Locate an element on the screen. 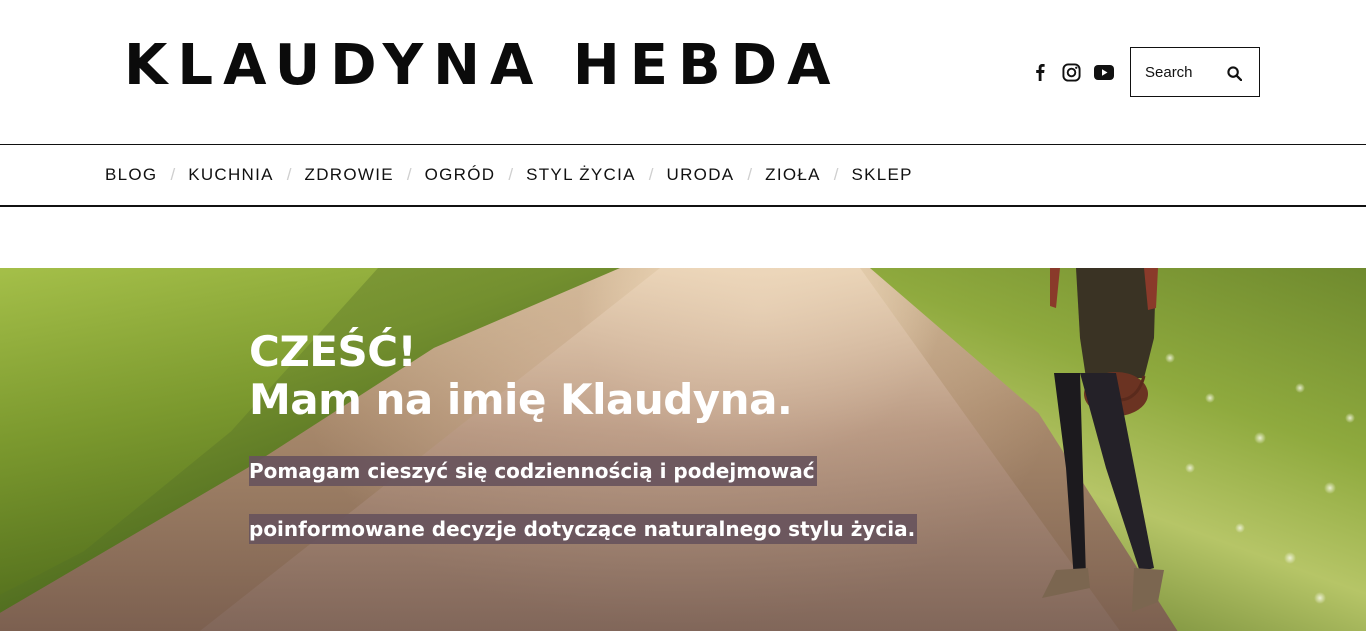 The image size is (1366, 631). nav-item-uroda: URODA is located at coordinates (701, 175).